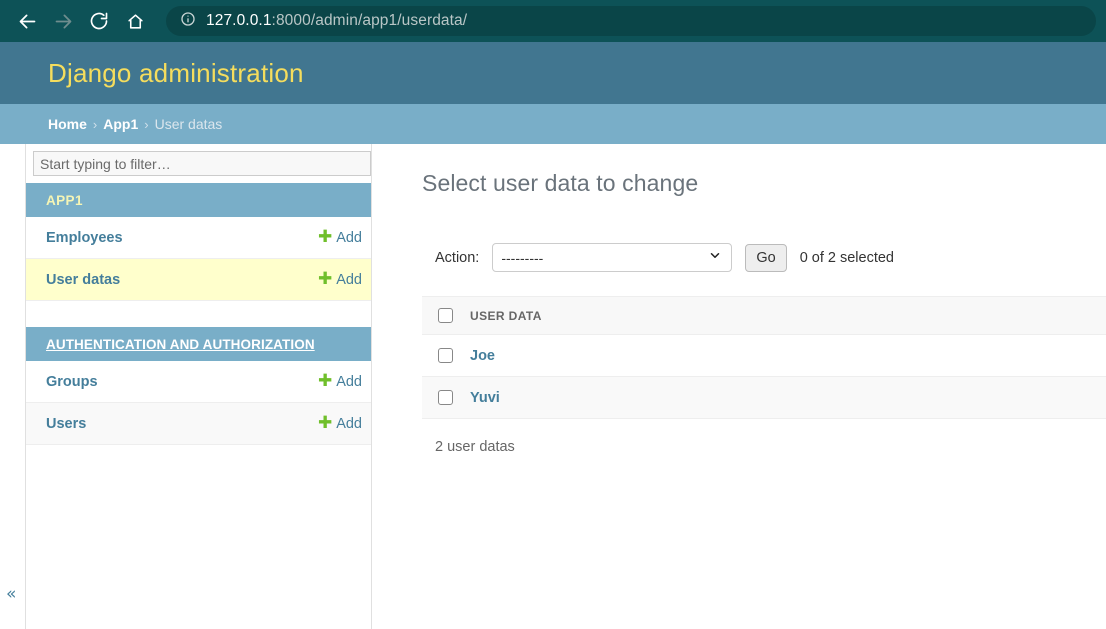  I want to click on add-user-datas-link: ✚ Add, so click(340, 279).